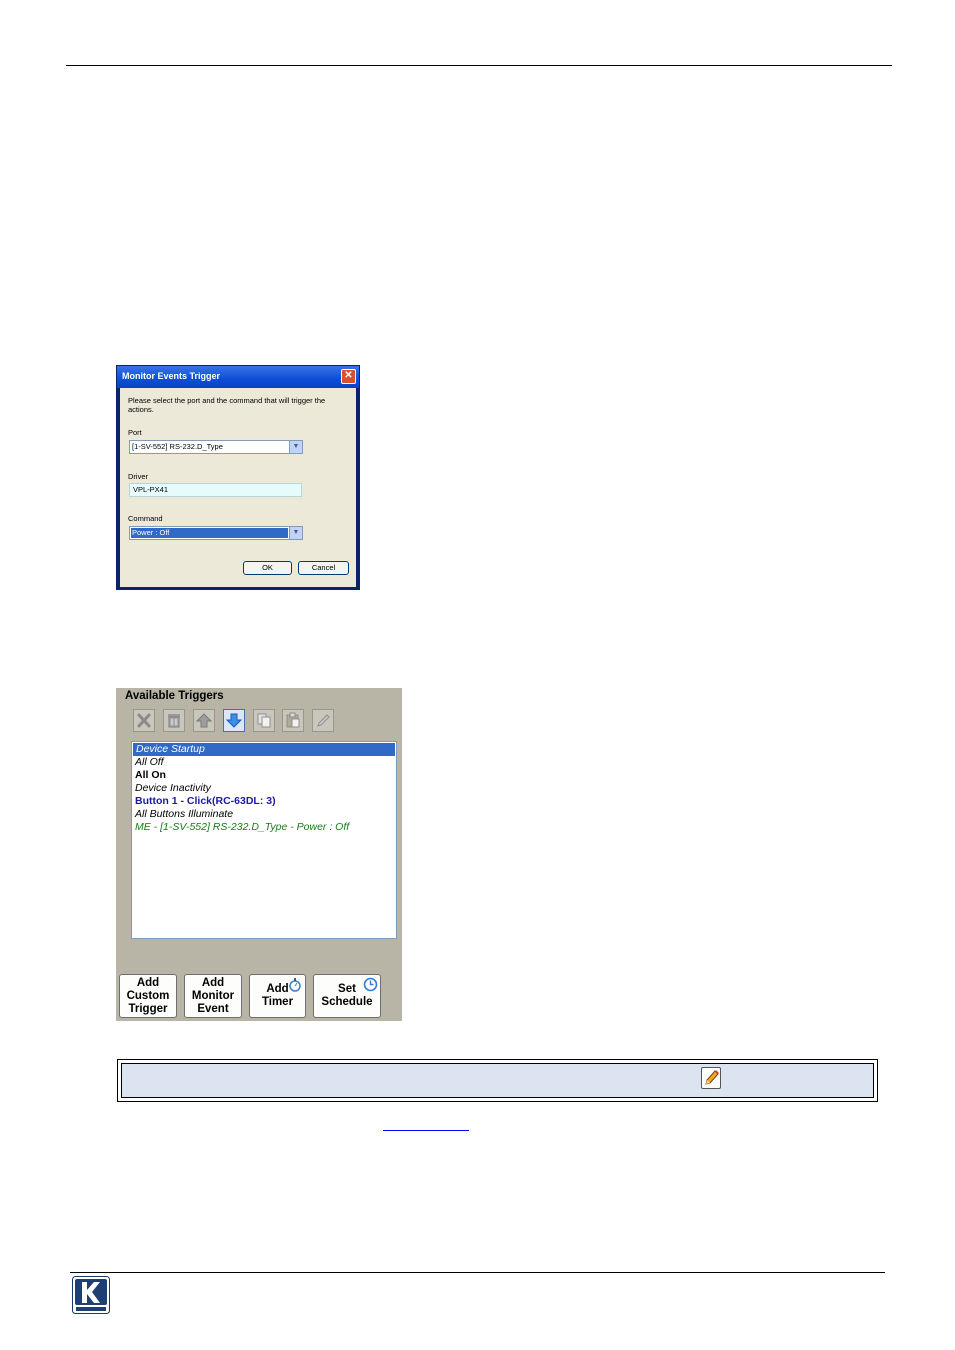 The height and width of the screenshot is (1350, 955). Describe the element at coordinates (174, 696) in the screenshot. I see `panel-title: Available Triggers` at that location.